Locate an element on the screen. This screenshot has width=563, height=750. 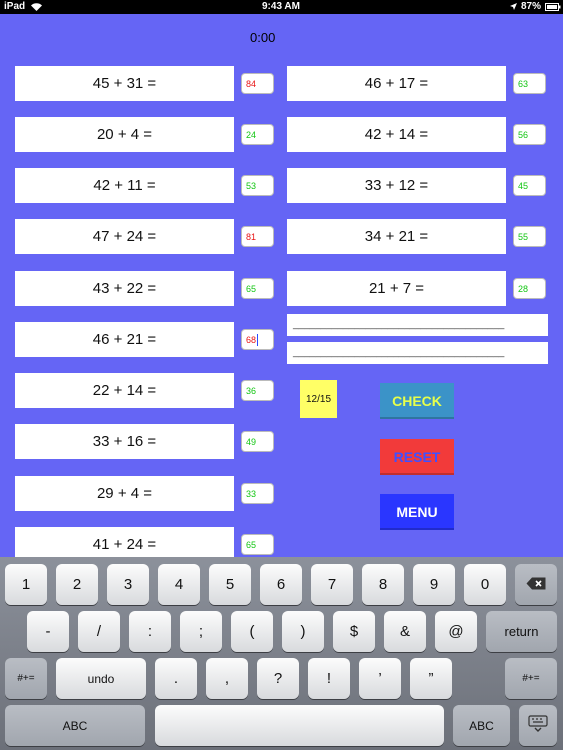
answer-field-right-3: 45 is located at coordinates (529, 185).